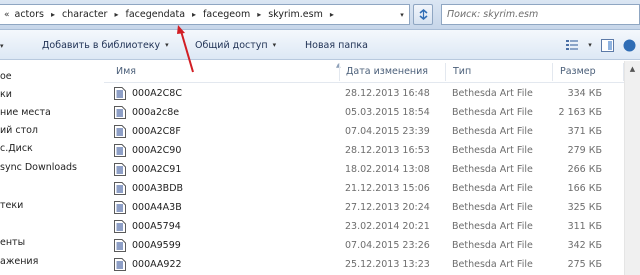 This screenshot has width=640, height=275. Describe the element at coordinates (29, 14) in the screenshot. I see `breadcrumb-actors: actors` at that location.